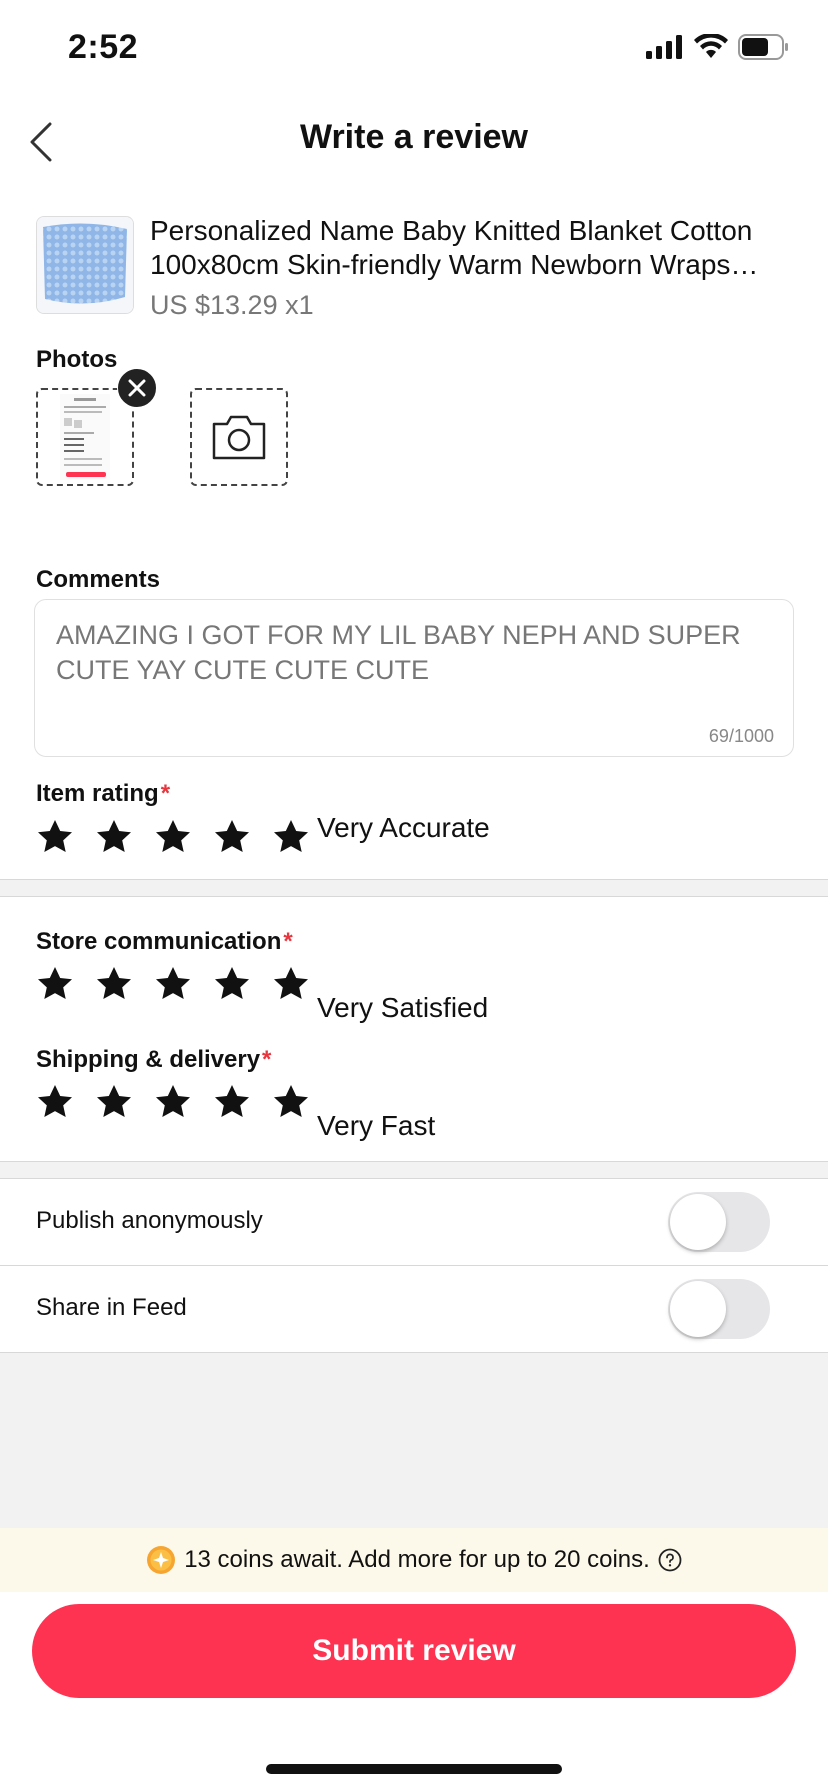  I want to click on item-rating-stars, so click(173, 836).